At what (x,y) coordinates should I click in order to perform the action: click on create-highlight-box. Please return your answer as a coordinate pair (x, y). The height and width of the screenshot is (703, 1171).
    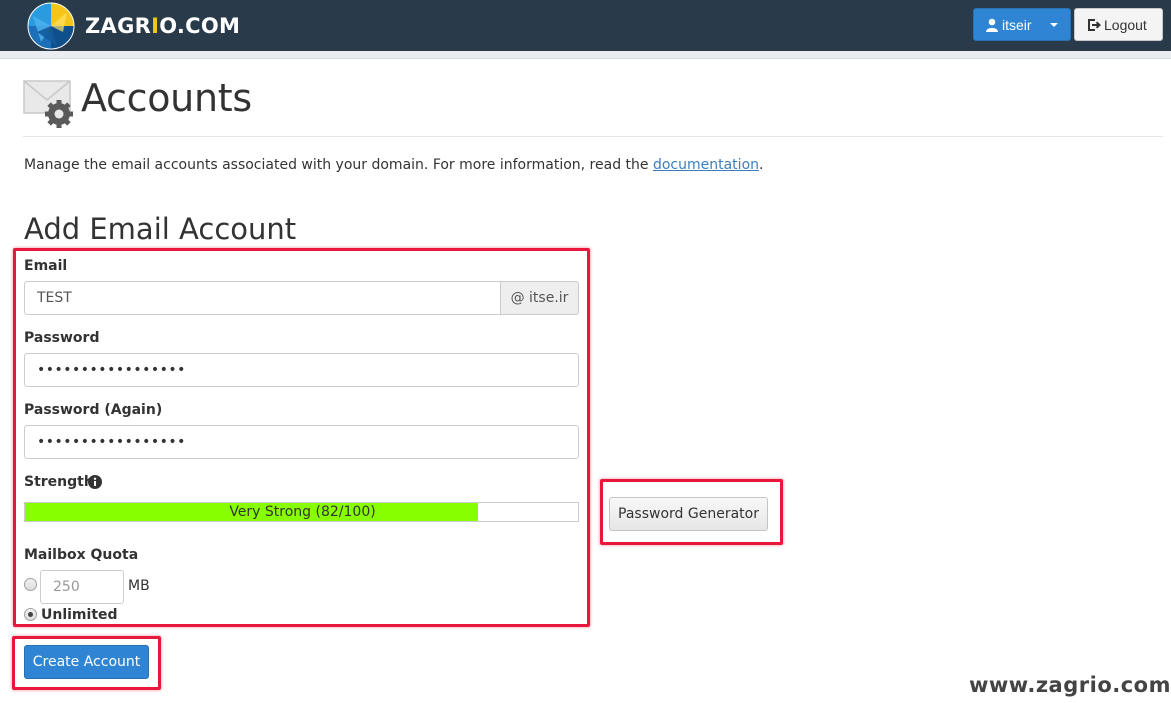
    Looking at the image, I should click on (86, 663).